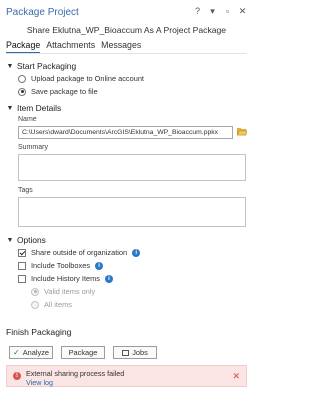 The image size is (320, 400). What do you see at coordinates (87, 78) in the screenshot?
I see `radio-label: Upload package to Online account` at bounding box center [87, 78].